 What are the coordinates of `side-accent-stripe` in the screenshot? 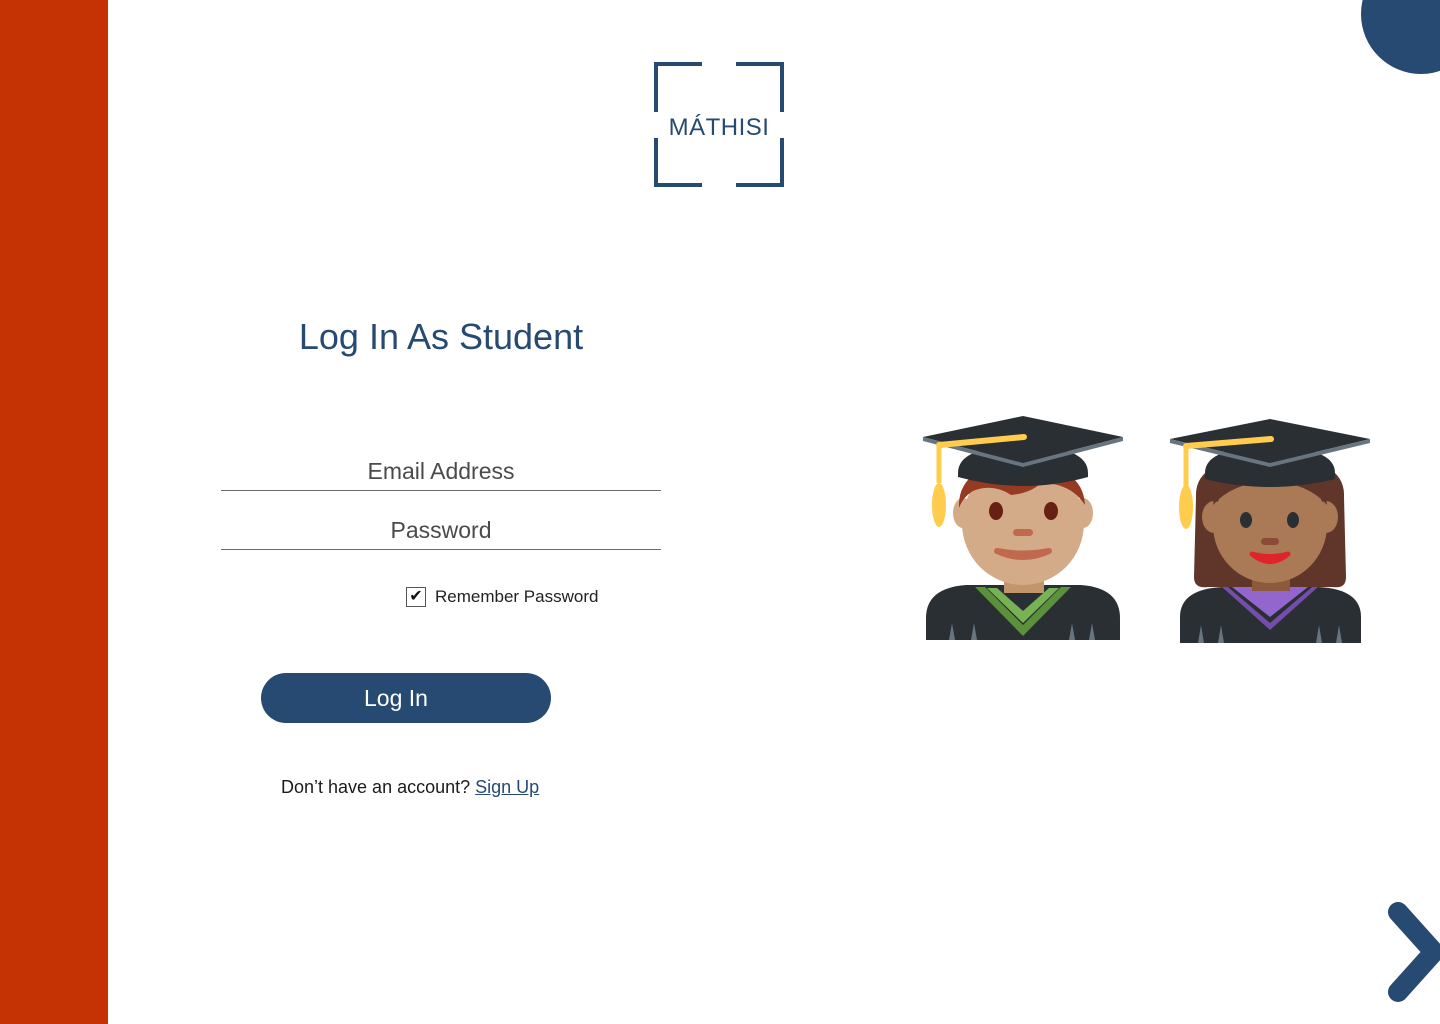 It's located at (54, 512).